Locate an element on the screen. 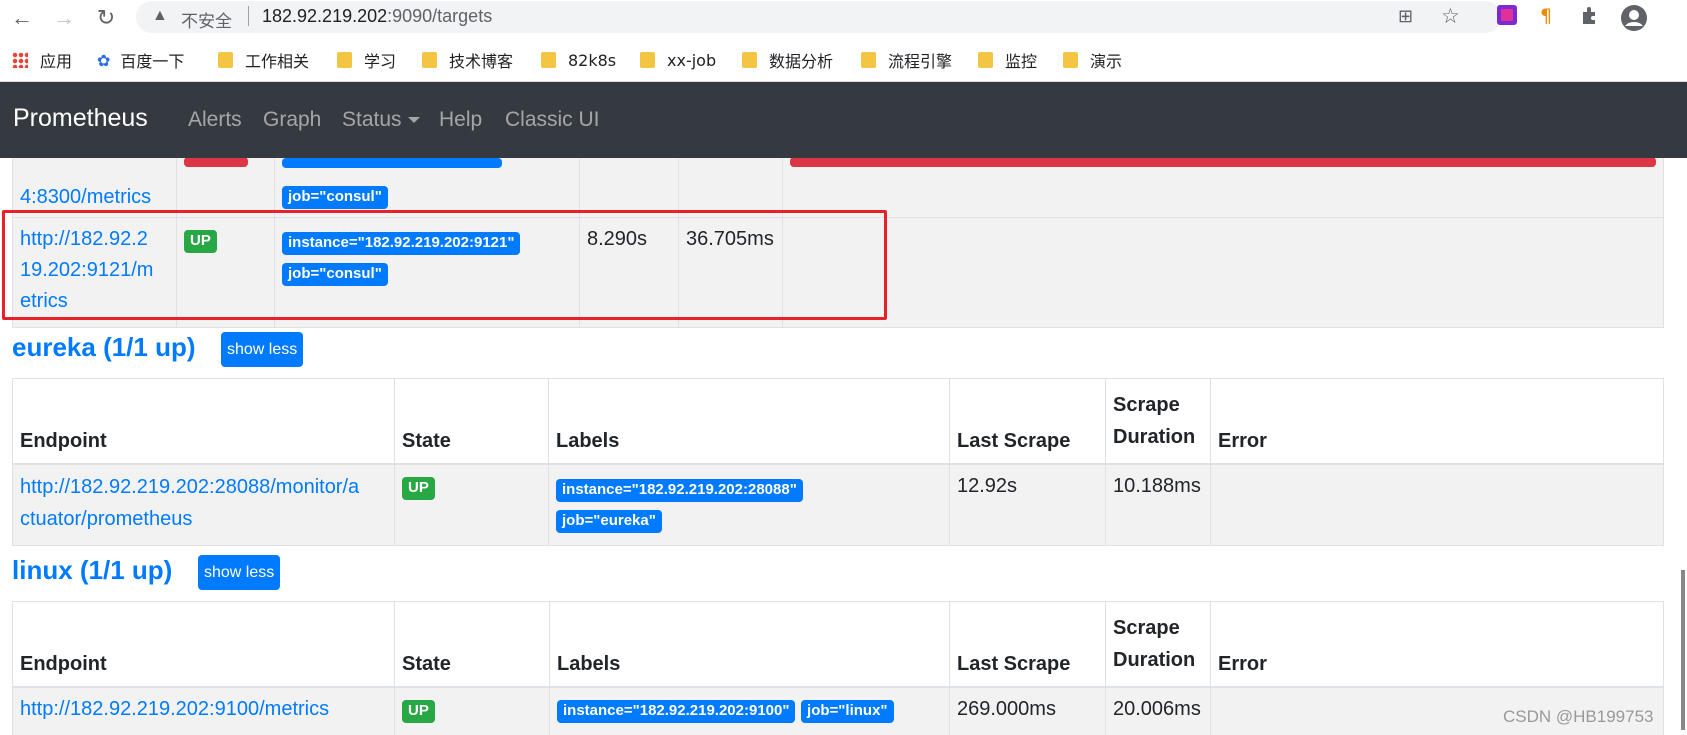 The width and height of the screenshot is (1687, 735). scrape-duration: 20.006ms is located at coordinates (1158, 710).